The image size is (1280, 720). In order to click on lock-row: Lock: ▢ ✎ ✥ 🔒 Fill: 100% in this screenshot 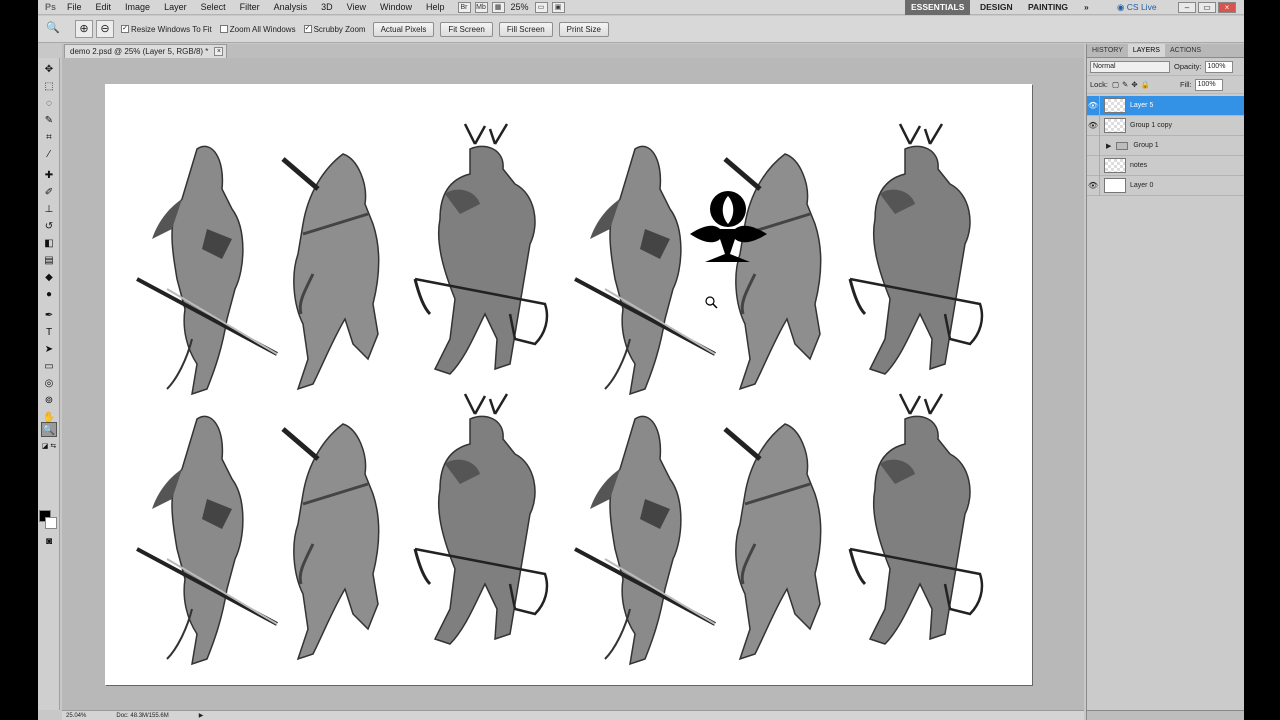, I will do `click(1165, 85)`.